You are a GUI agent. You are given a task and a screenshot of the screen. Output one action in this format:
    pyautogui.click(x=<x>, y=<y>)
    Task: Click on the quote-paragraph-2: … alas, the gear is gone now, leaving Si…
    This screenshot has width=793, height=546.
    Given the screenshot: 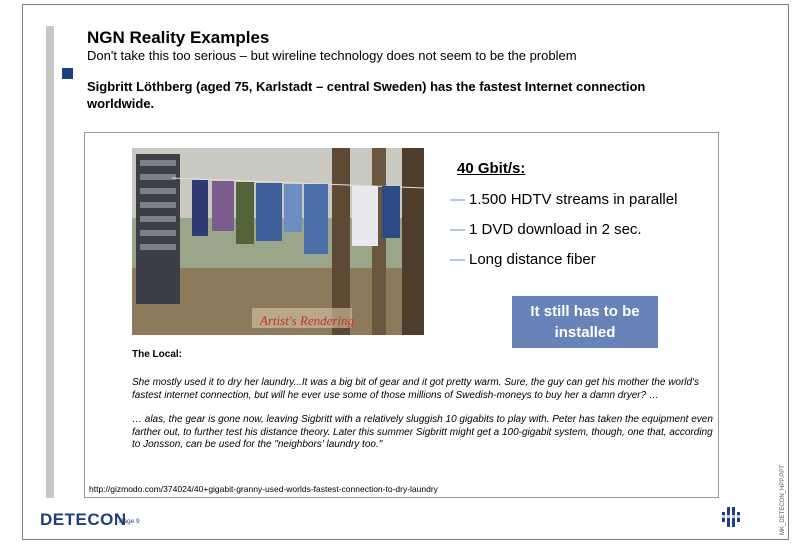 What is the action you would take?
    pyautogui.click(x=422, y=432)
    